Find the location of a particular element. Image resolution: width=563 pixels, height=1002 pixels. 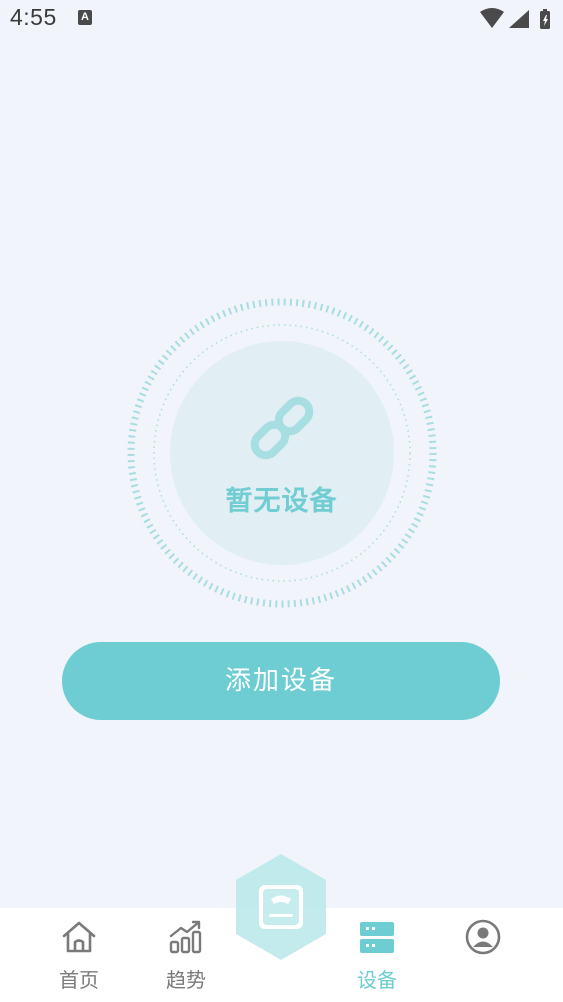

status-bar: 4:55 A is located at coordinates (281, 20).